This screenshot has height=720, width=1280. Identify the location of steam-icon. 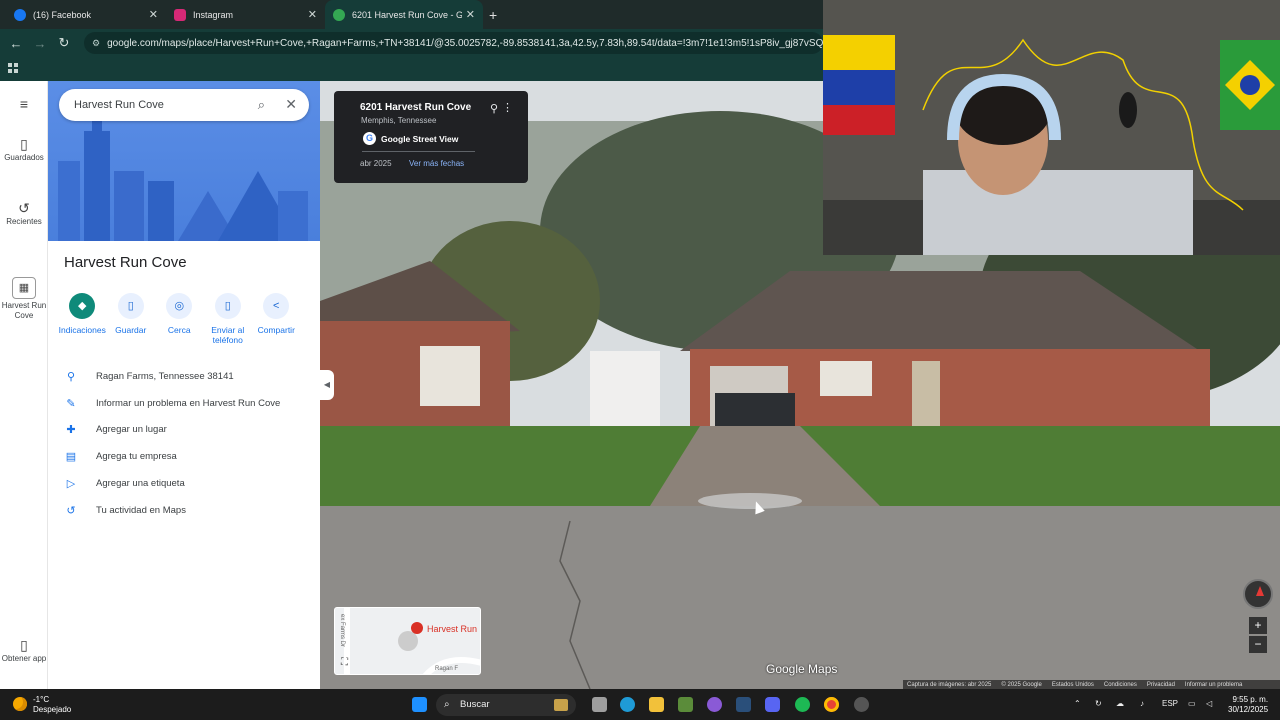
(743, 704).